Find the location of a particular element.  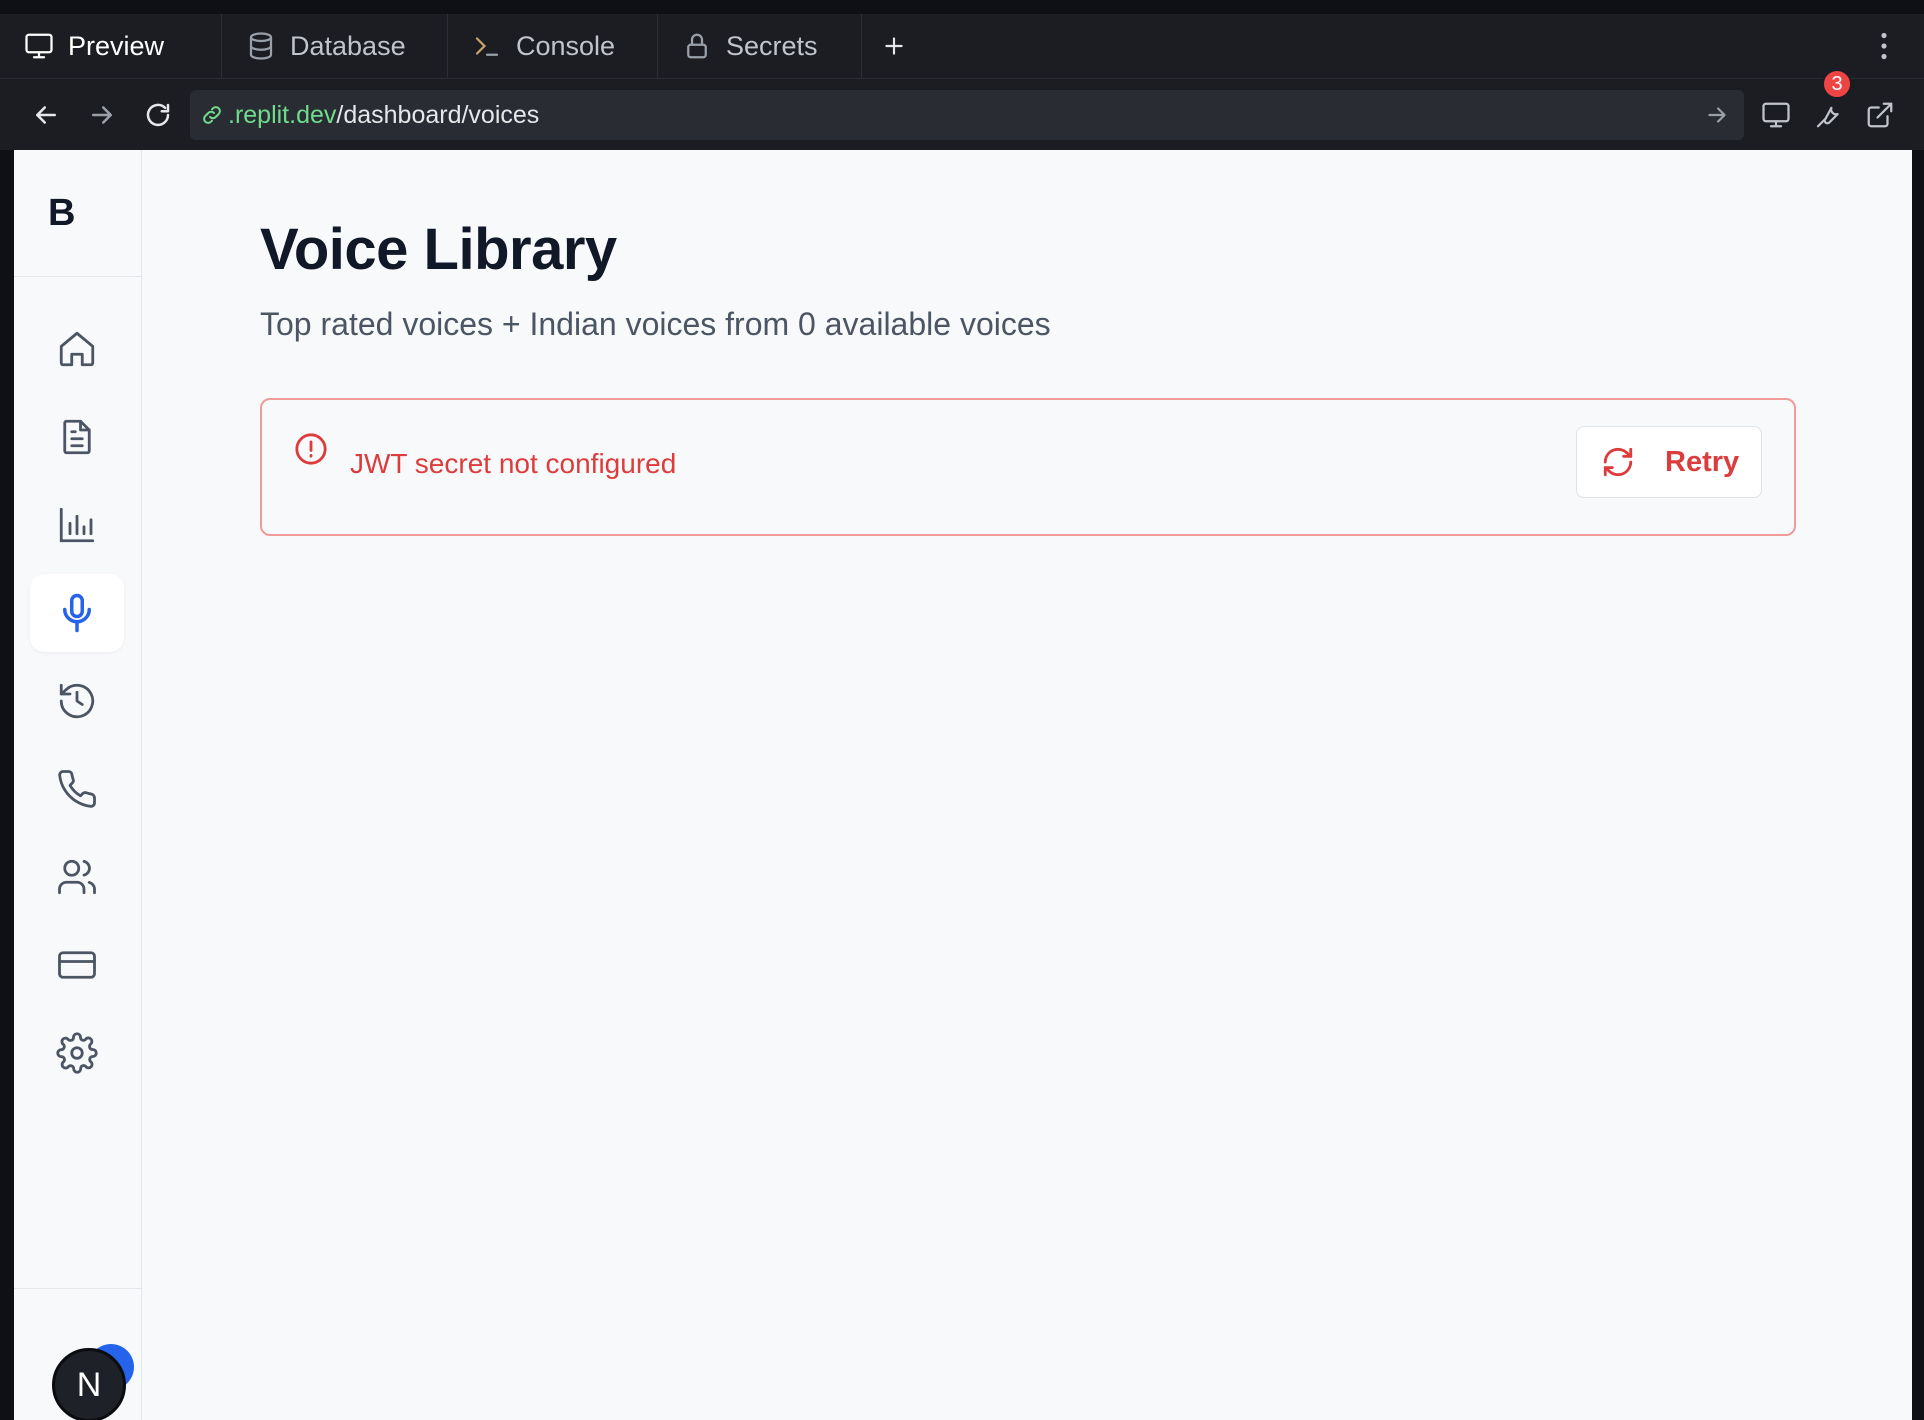

devtools-button is located at coordinates (1828, 115).